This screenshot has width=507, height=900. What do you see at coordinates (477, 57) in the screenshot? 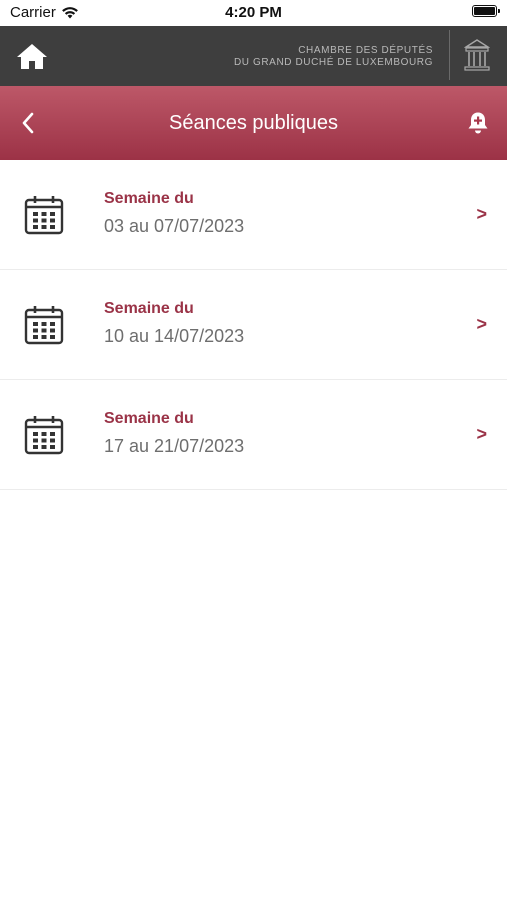
I see `chamber-building-icon` at bounding box center [477, 57].